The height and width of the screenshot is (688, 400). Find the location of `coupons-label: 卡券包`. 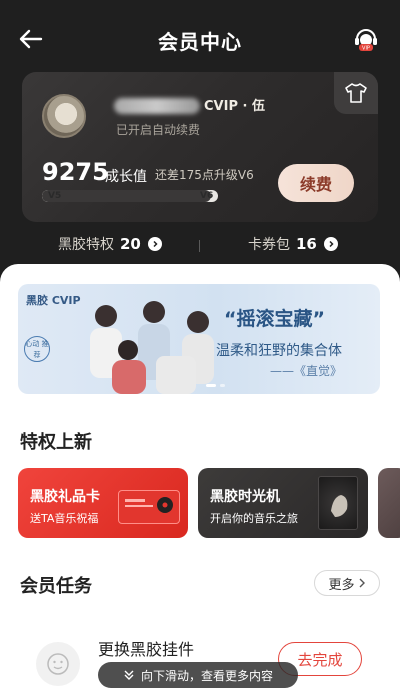

coupons-label: 卡券包 is located at coordinates (269, 245).